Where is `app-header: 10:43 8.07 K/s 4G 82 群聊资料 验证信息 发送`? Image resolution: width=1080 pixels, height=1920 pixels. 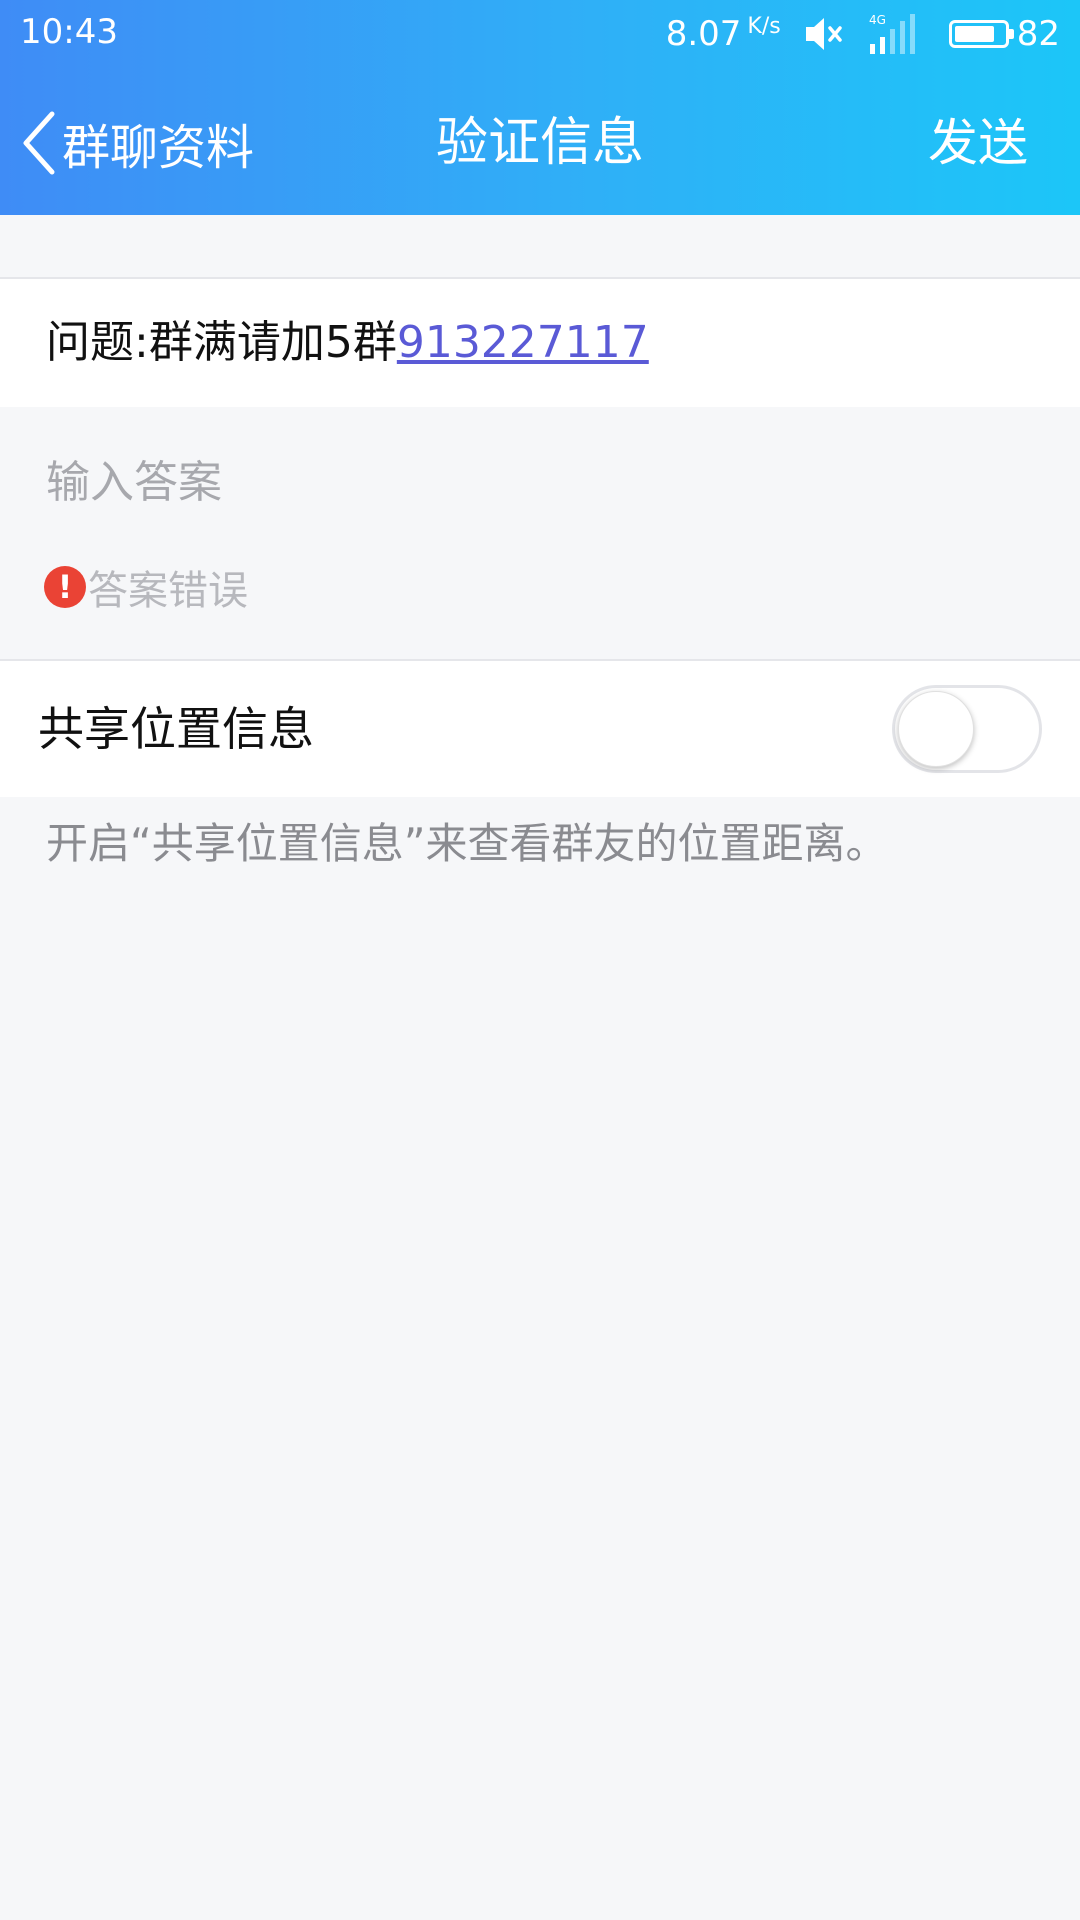
app-header: 10:43 8.07 K/s 4G 82 群聊资料 验证信息 发送 is located at coordinates (540, 107).